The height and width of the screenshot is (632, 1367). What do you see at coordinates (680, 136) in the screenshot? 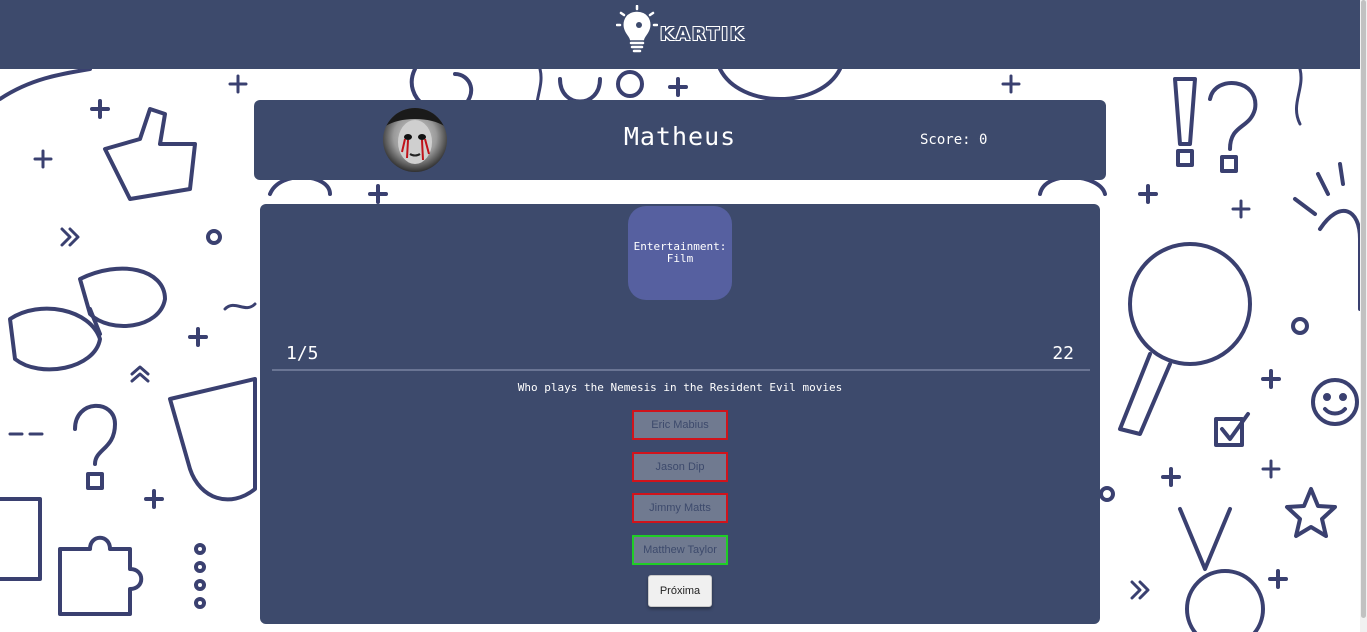
I see `player-name: Matheus` at bounding box center [680, 136].